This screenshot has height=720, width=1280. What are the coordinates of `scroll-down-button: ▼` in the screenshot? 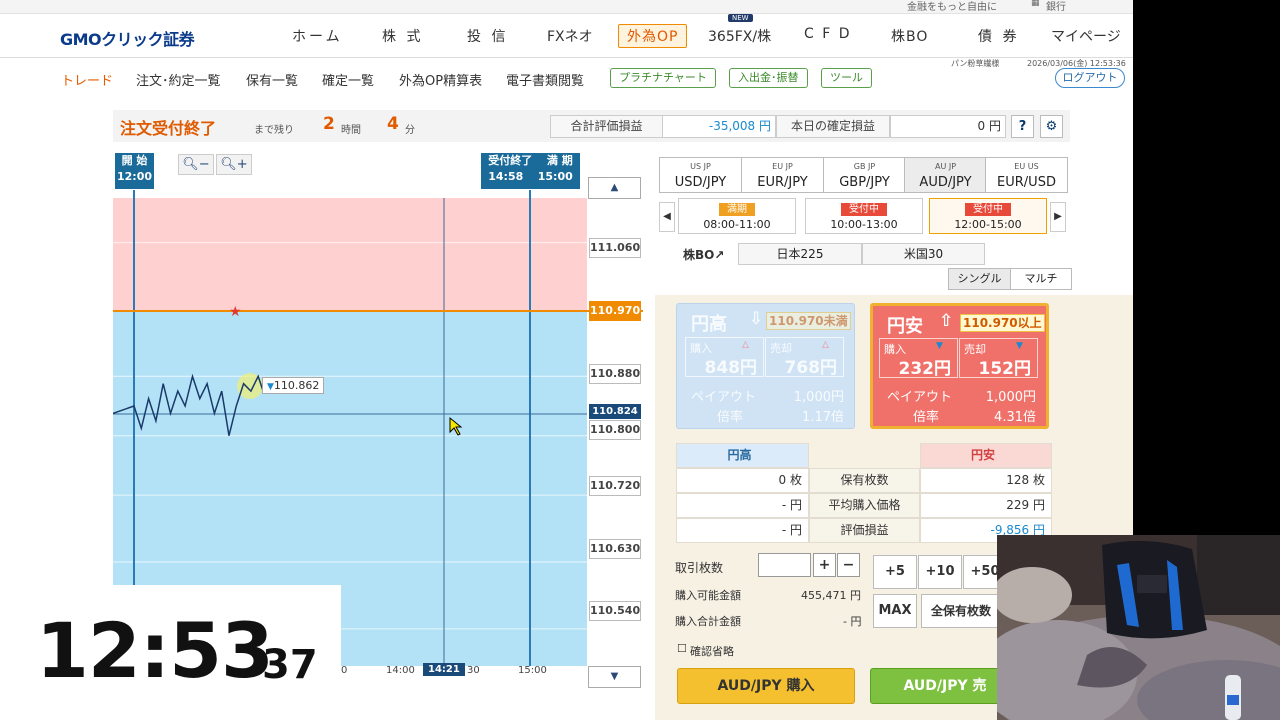 It's located at (614, 677).